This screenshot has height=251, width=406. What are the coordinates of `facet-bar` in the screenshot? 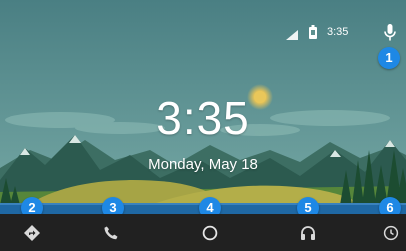 It's located at (203, 232).